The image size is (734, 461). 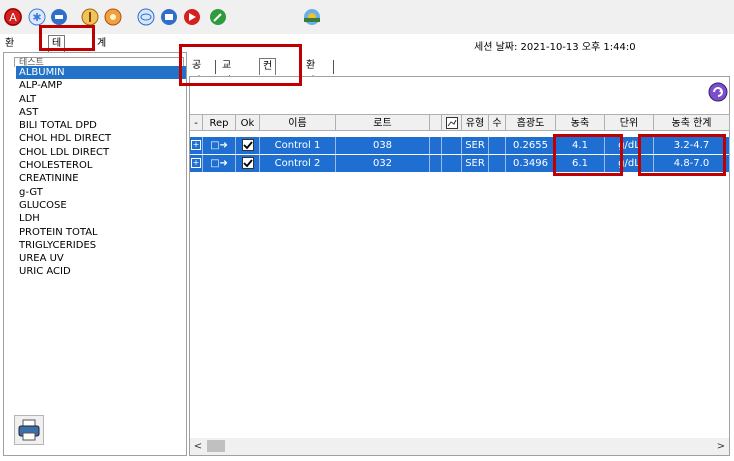 What do you see at coordinates (692, 145) in the screenshot?
I see `control-limits: 3.2-4.7` at bounding box center [692, 145].